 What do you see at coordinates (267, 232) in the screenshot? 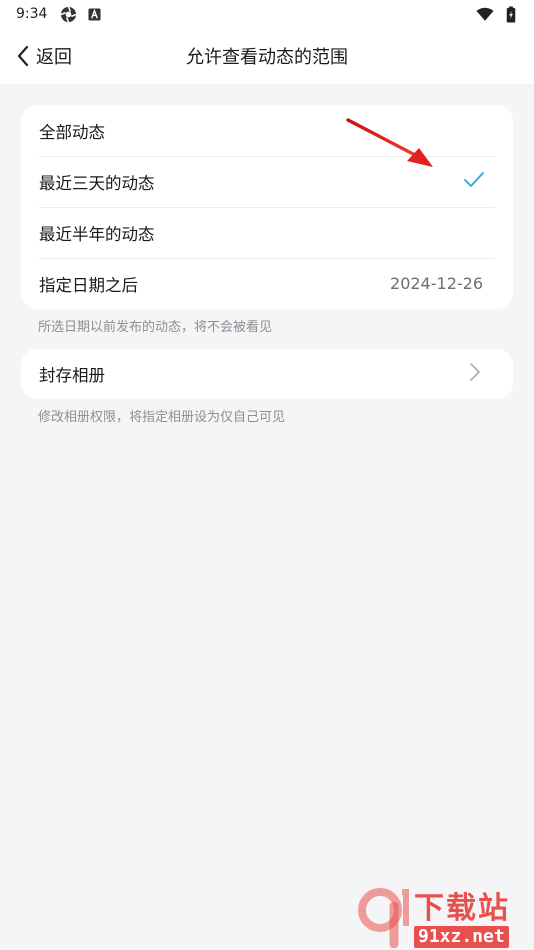
I see `option-last-half-year: 最近半年的动态` at bounding box center [267, 232].